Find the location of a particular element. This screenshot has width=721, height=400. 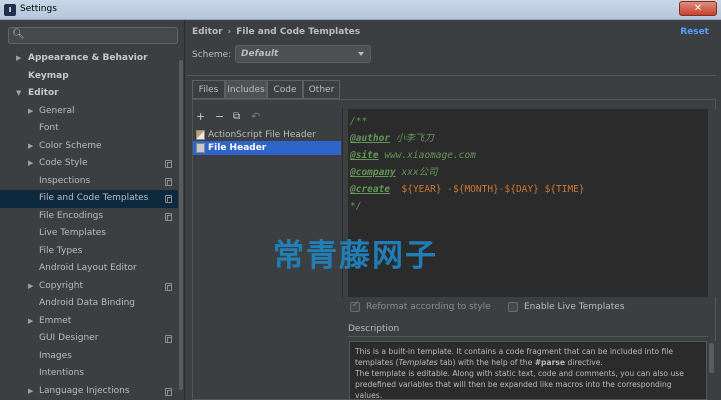

template-variable: ${YEAR} is located at coordinates (421, 189).